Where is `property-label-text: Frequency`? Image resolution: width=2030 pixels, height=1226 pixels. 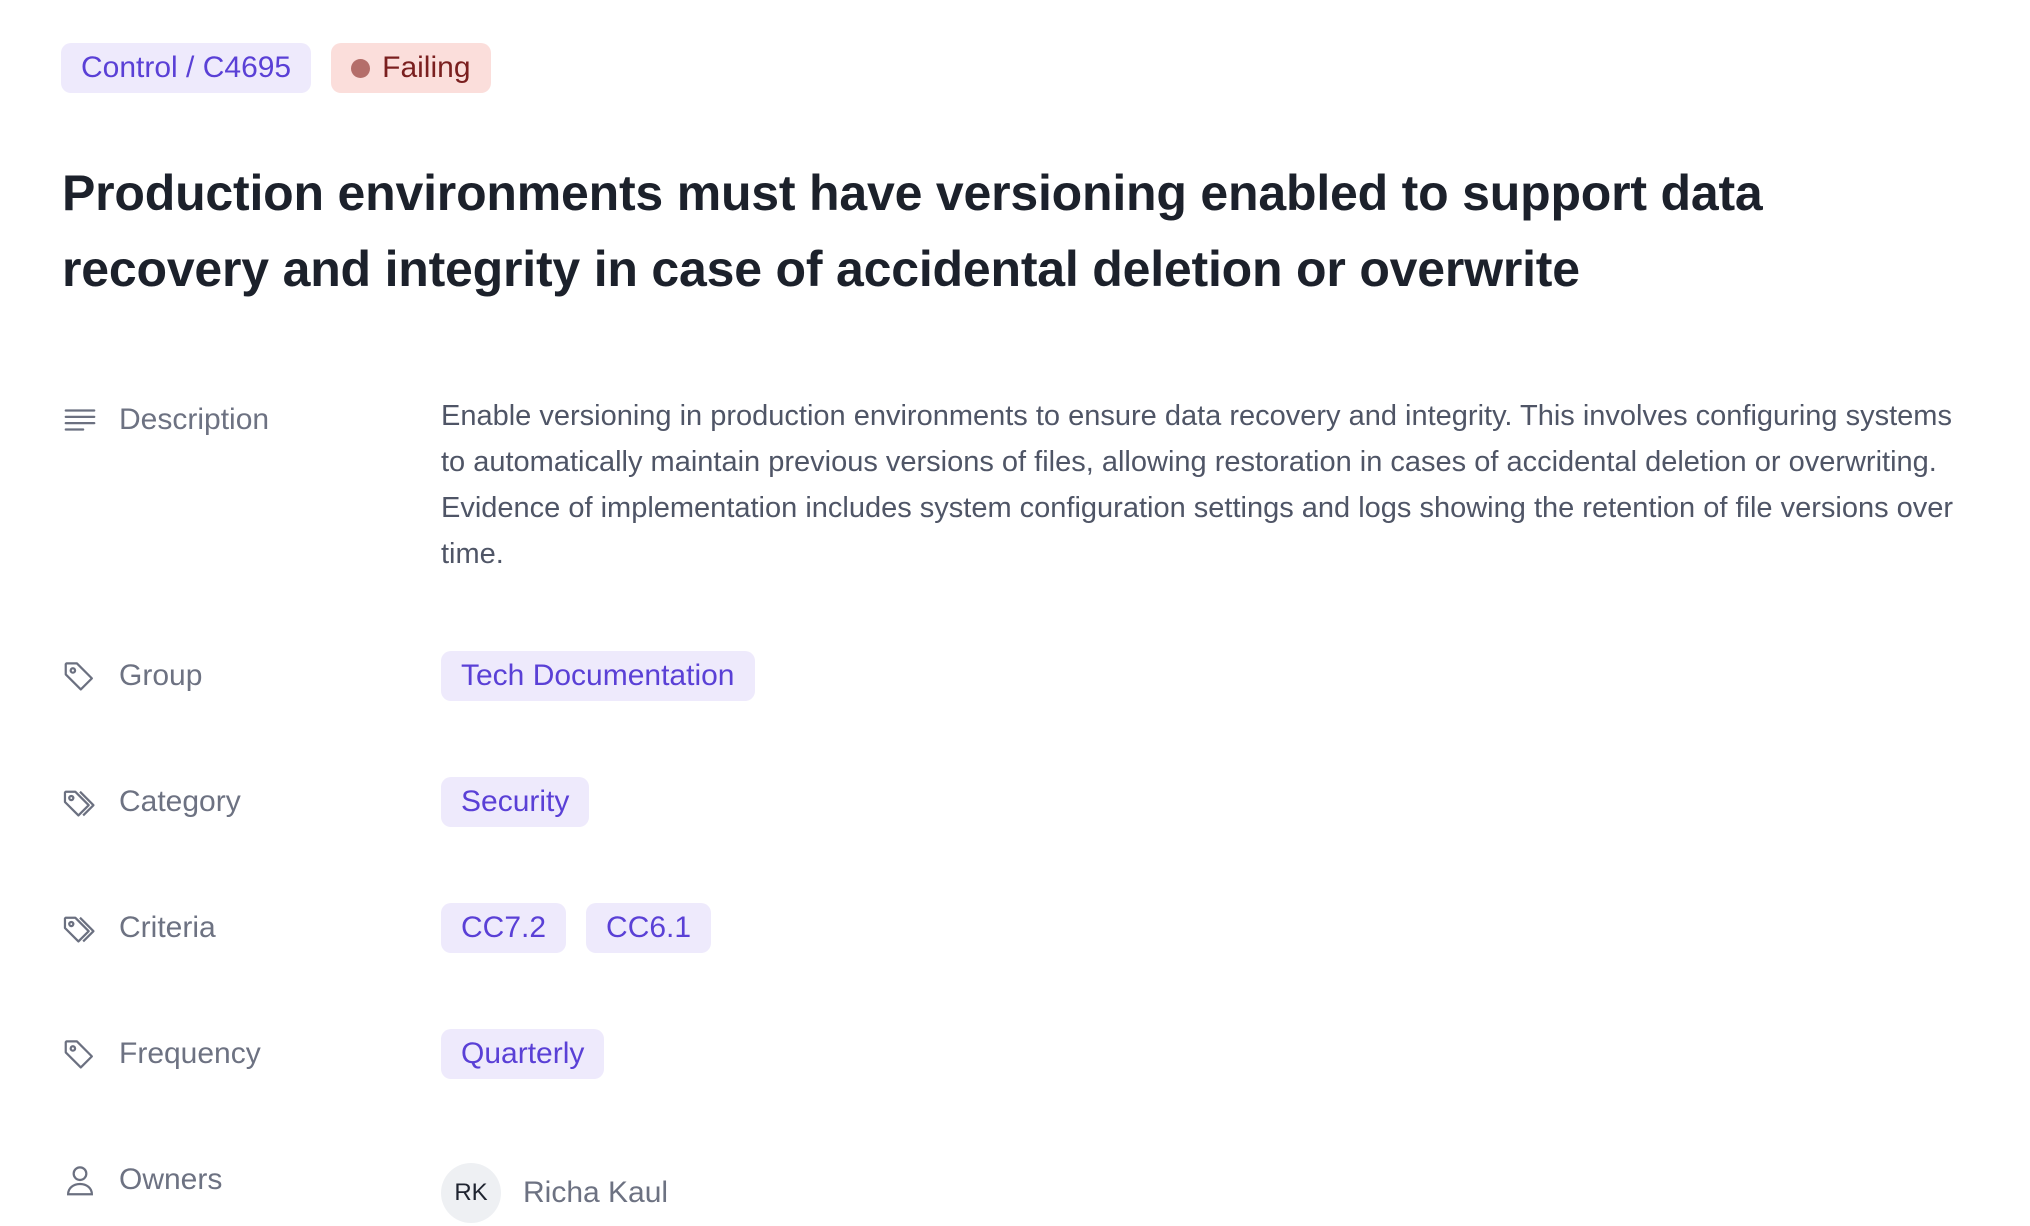 property-label-text: Frequency is located at coordinates (190, 1053).